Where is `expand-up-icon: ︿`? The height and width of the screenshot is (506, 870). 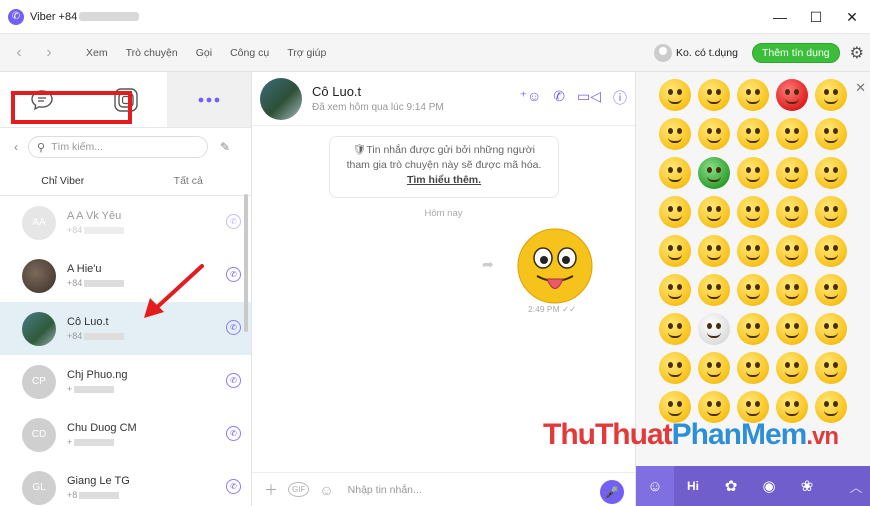 expand-up-icon: ︿ is located at coordinates (855, 486).